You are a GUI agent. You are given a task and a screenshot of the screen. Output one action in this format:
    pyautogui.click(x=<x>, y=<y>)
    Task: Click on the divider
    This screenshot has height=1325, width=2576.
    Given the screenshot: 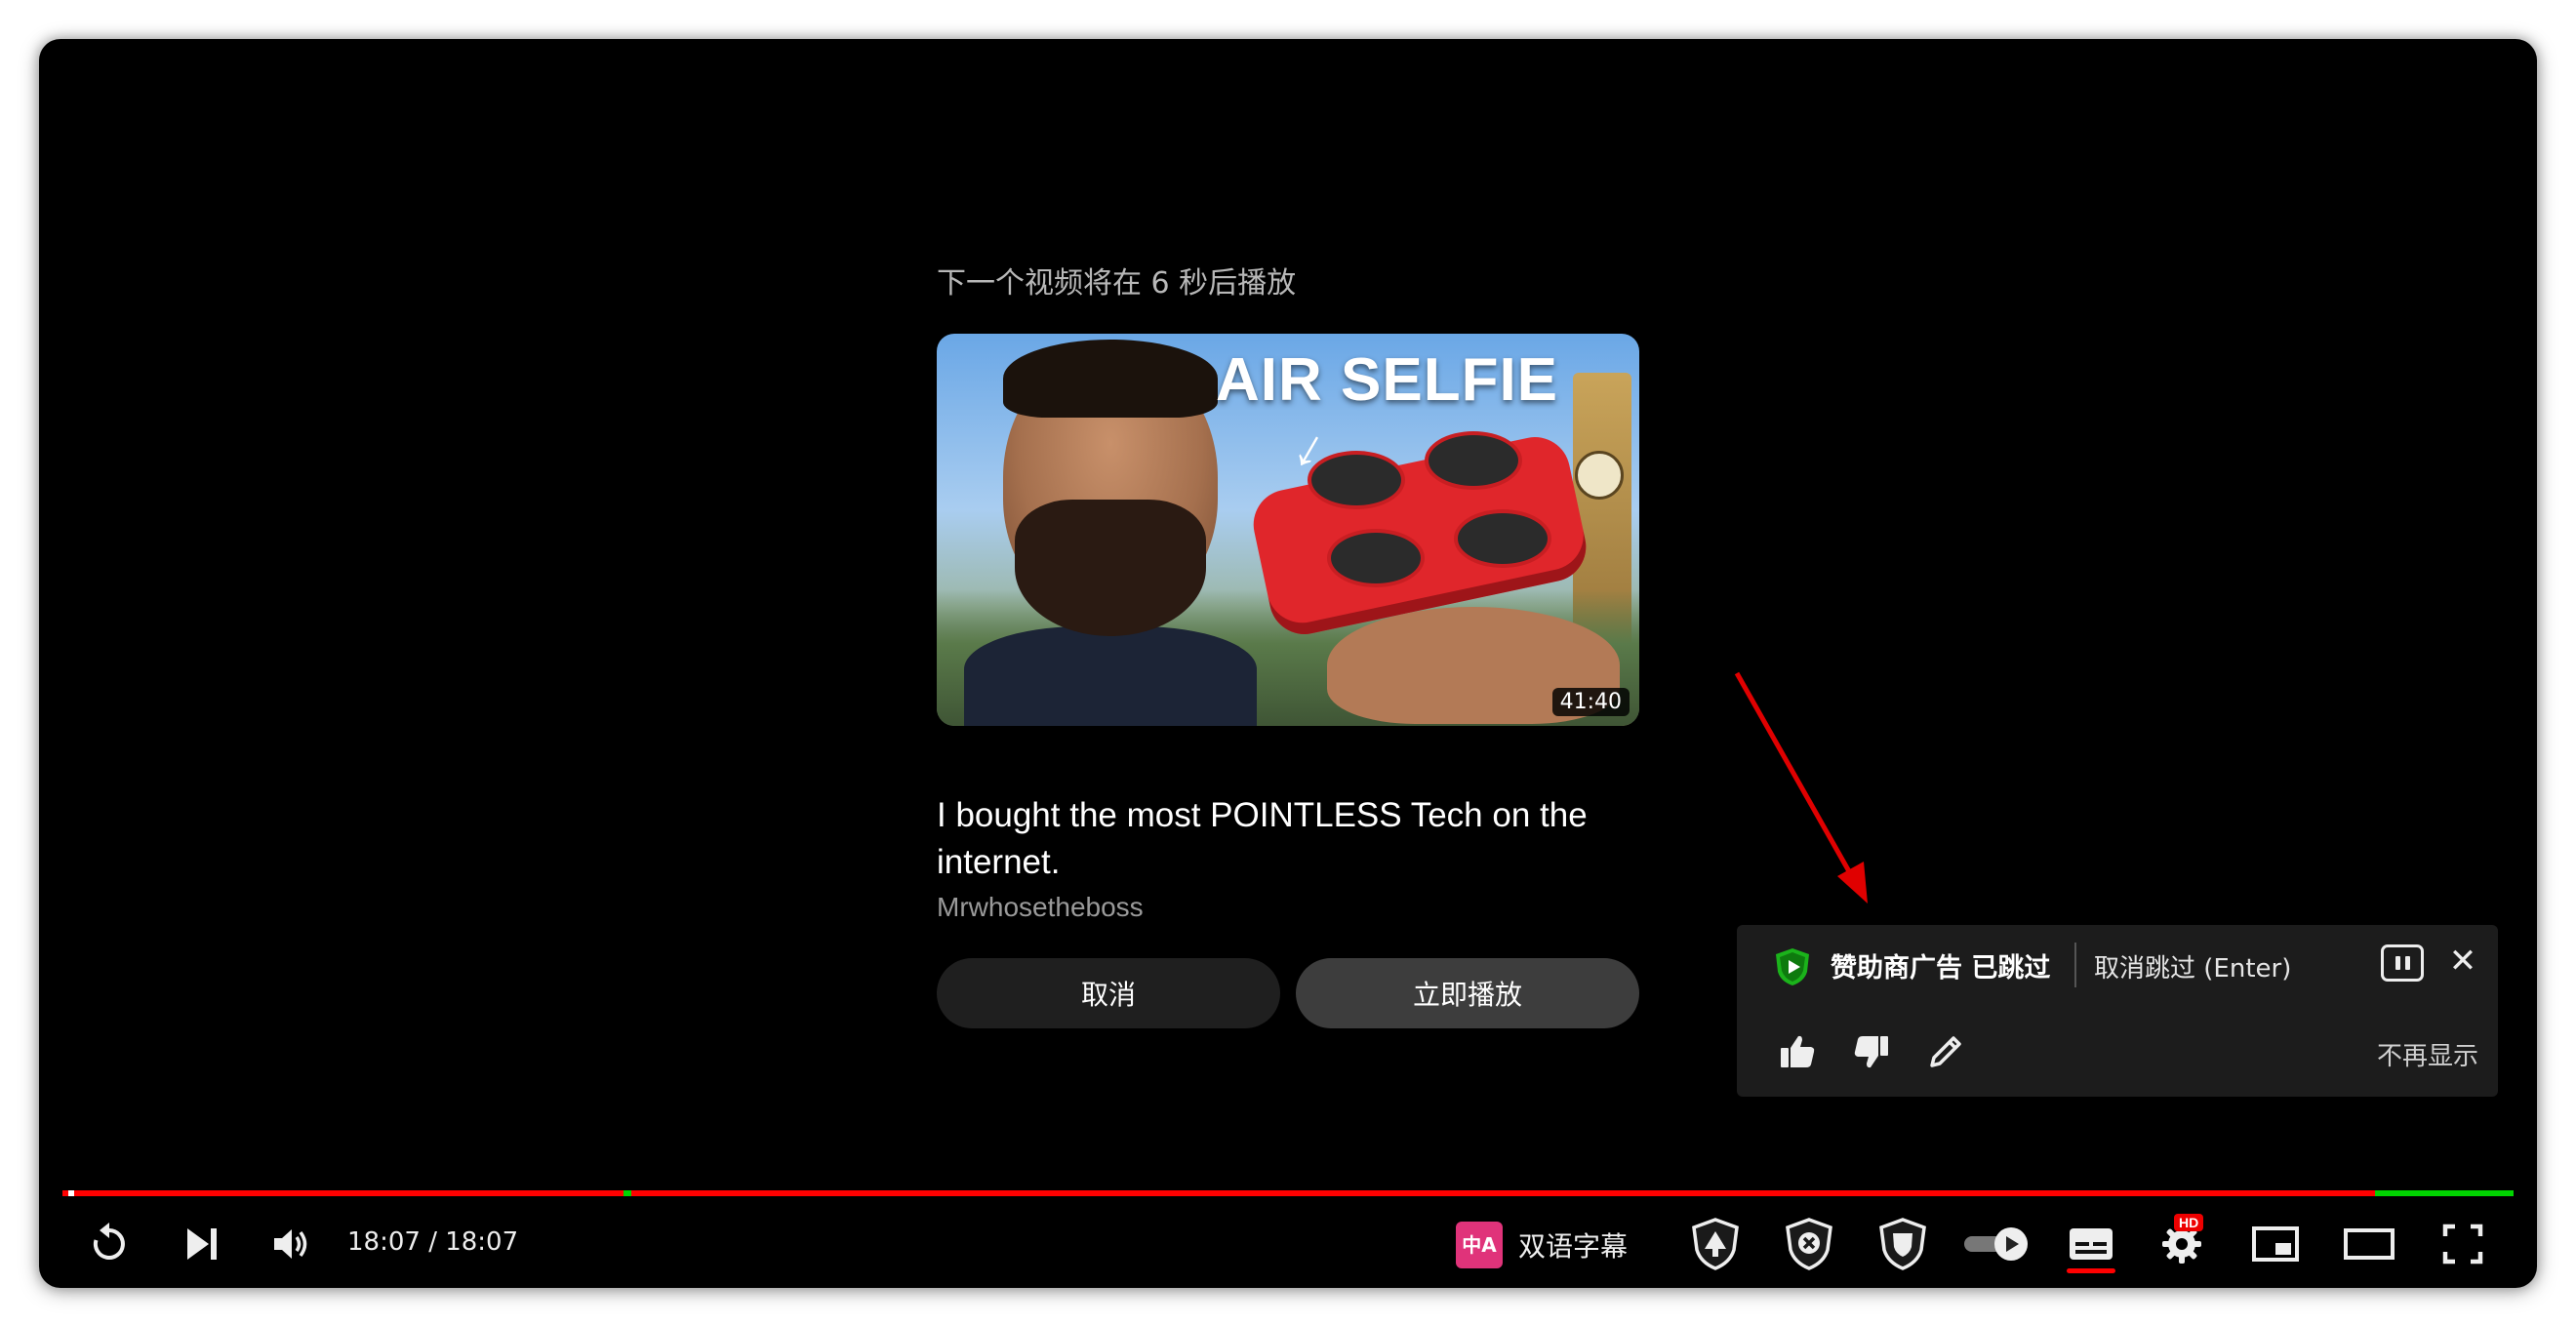 What is the action you would take?
    pyautogui.click(x=2075, y=965)
    